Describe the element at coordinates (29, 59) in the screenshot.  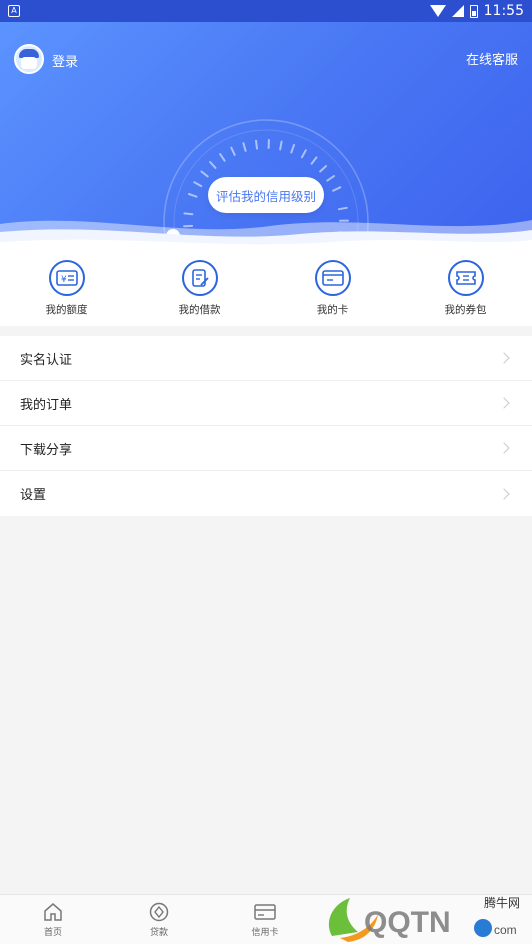
I see `user-avatar-icon` at that location.